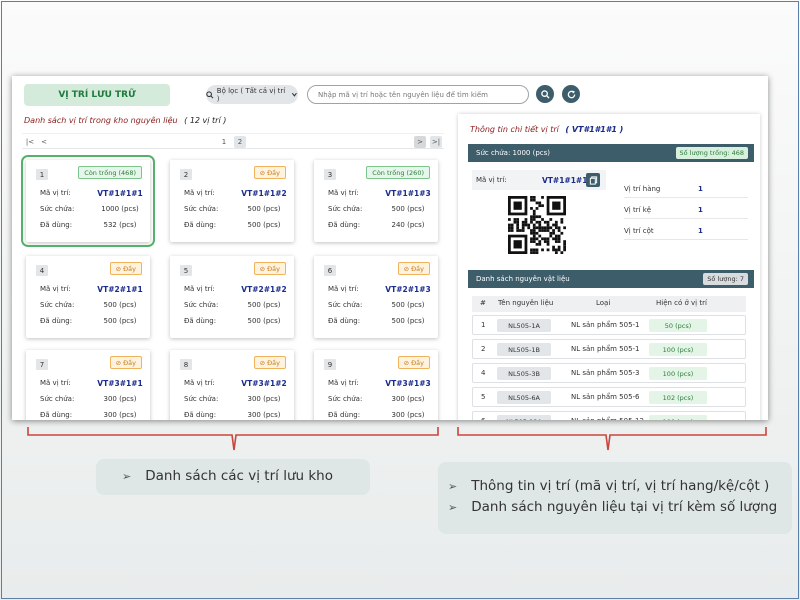 The height and width of the screenshot is (600, 800). I want to click on material-qty: 100 (pcs), so click(678, 373).